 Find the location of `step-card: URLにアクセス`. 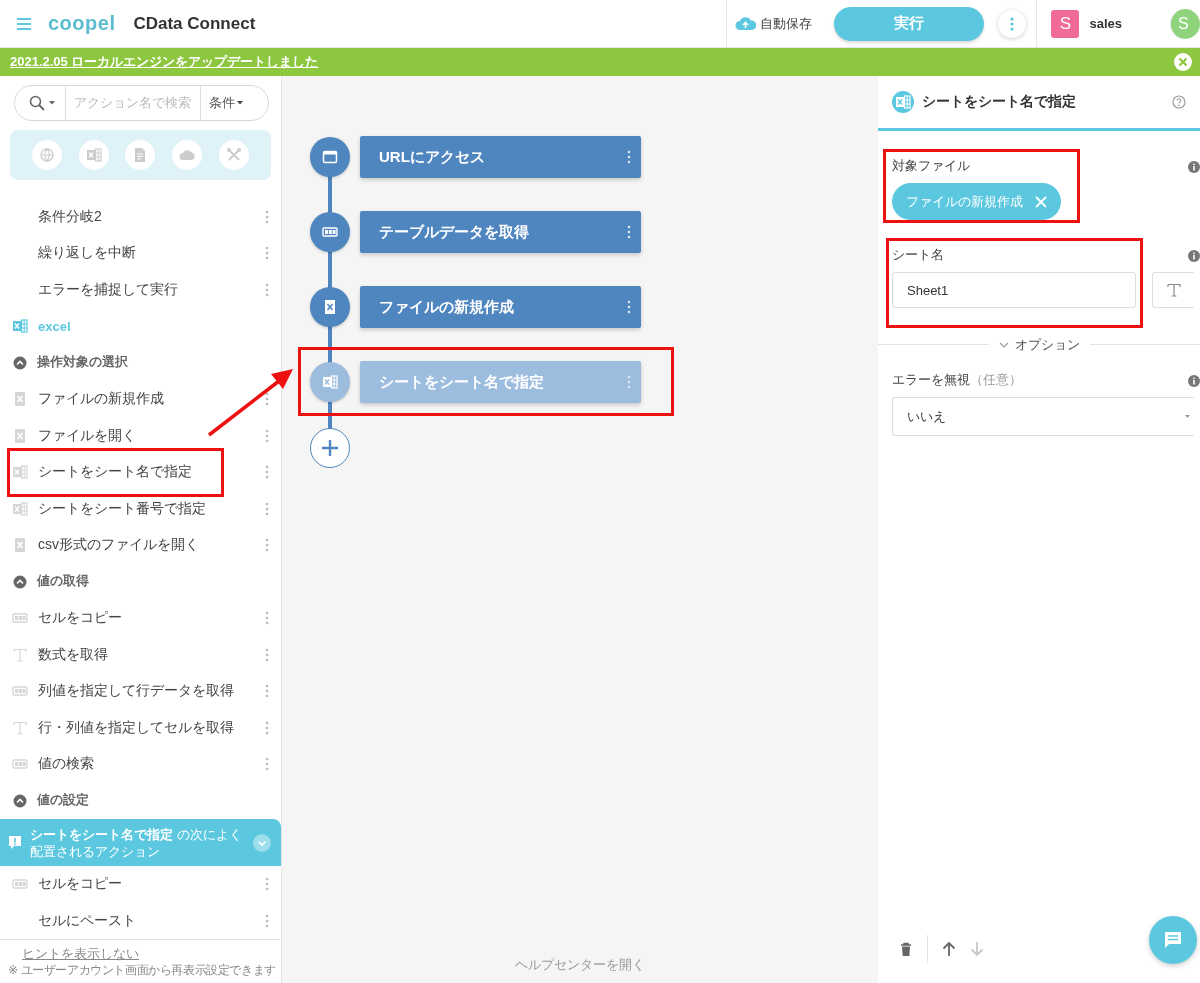

step-card: URLにアクセス is located at coordinates (500, 157).